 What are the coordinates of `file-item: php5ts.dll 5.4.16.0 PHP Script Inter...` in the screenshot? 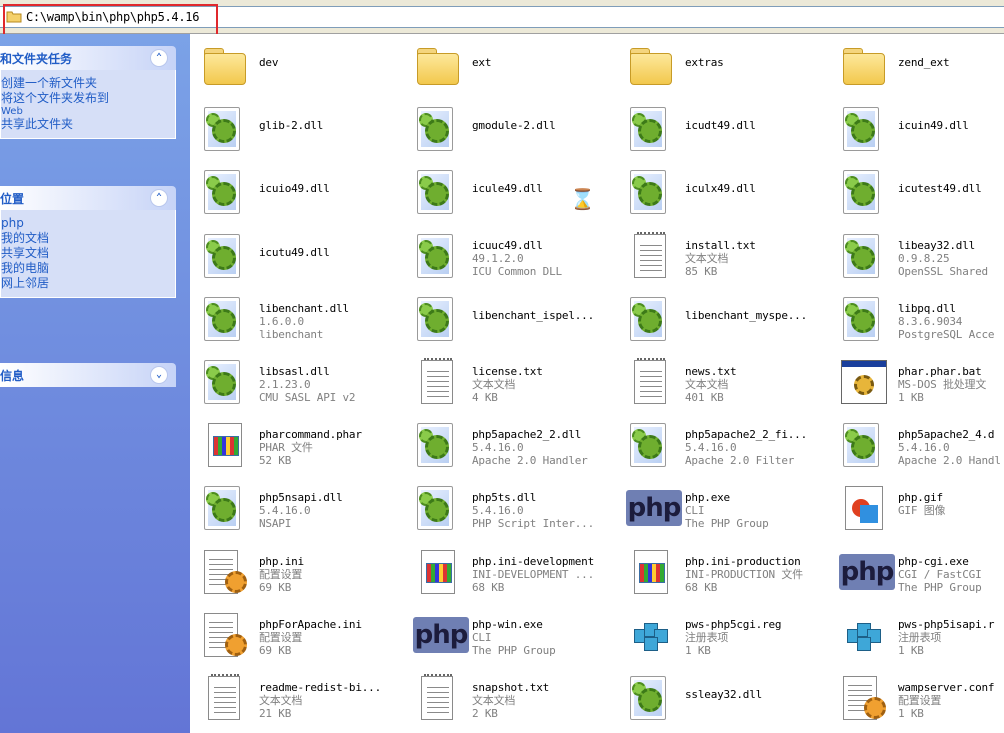 It's located at (509, 507).